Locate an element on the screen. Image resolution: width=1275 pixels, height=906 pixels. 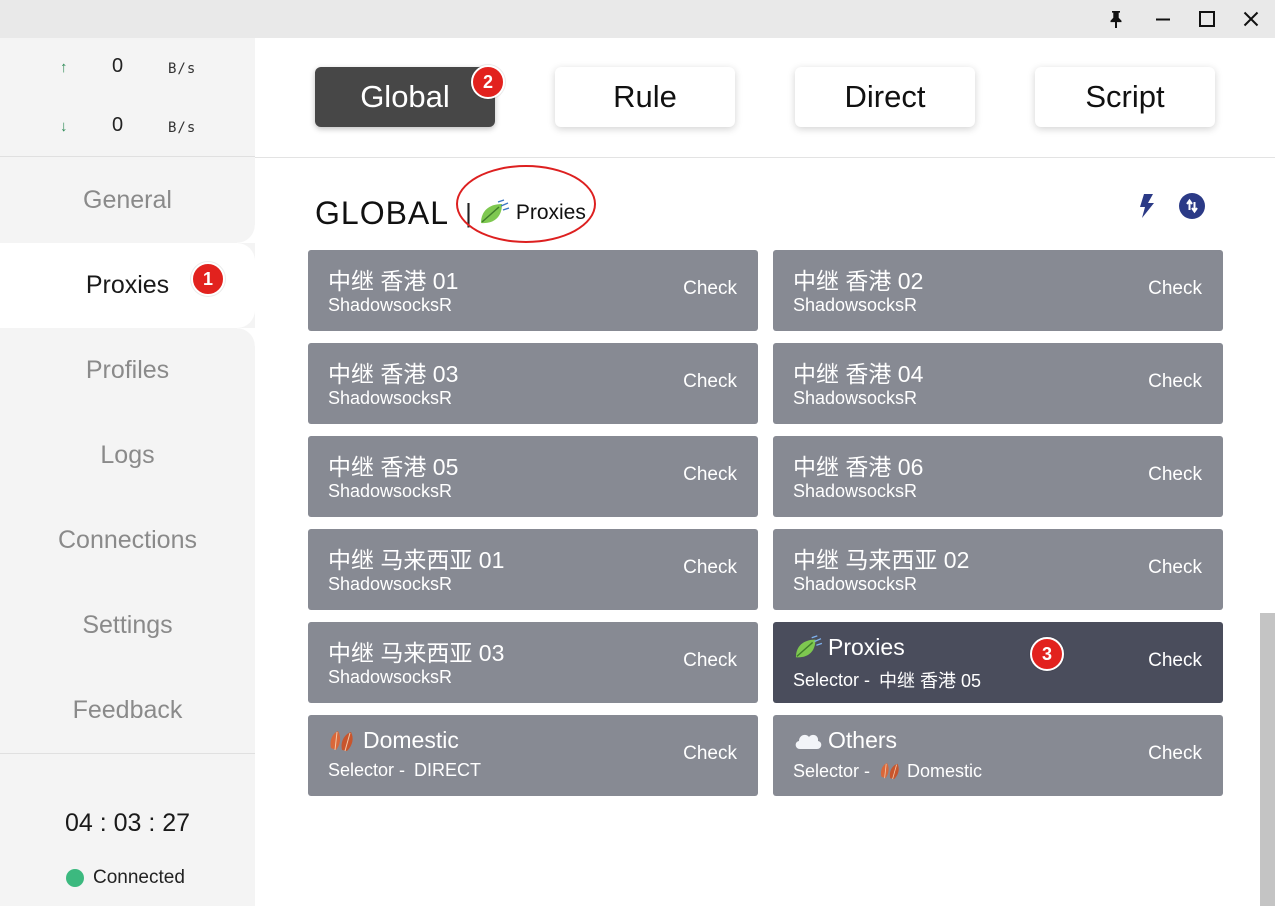
sidebar-item-settings: Settings is located at coordinates (127, 625).